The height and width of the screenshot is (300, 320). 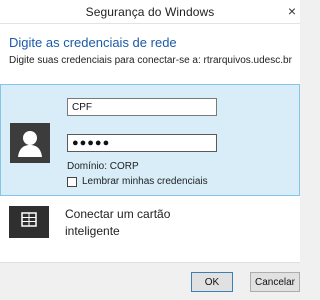 What do you see at coordinates (72, 181) in the screenshot?
I see `checkbox-box` at bounding box center [72, 181].